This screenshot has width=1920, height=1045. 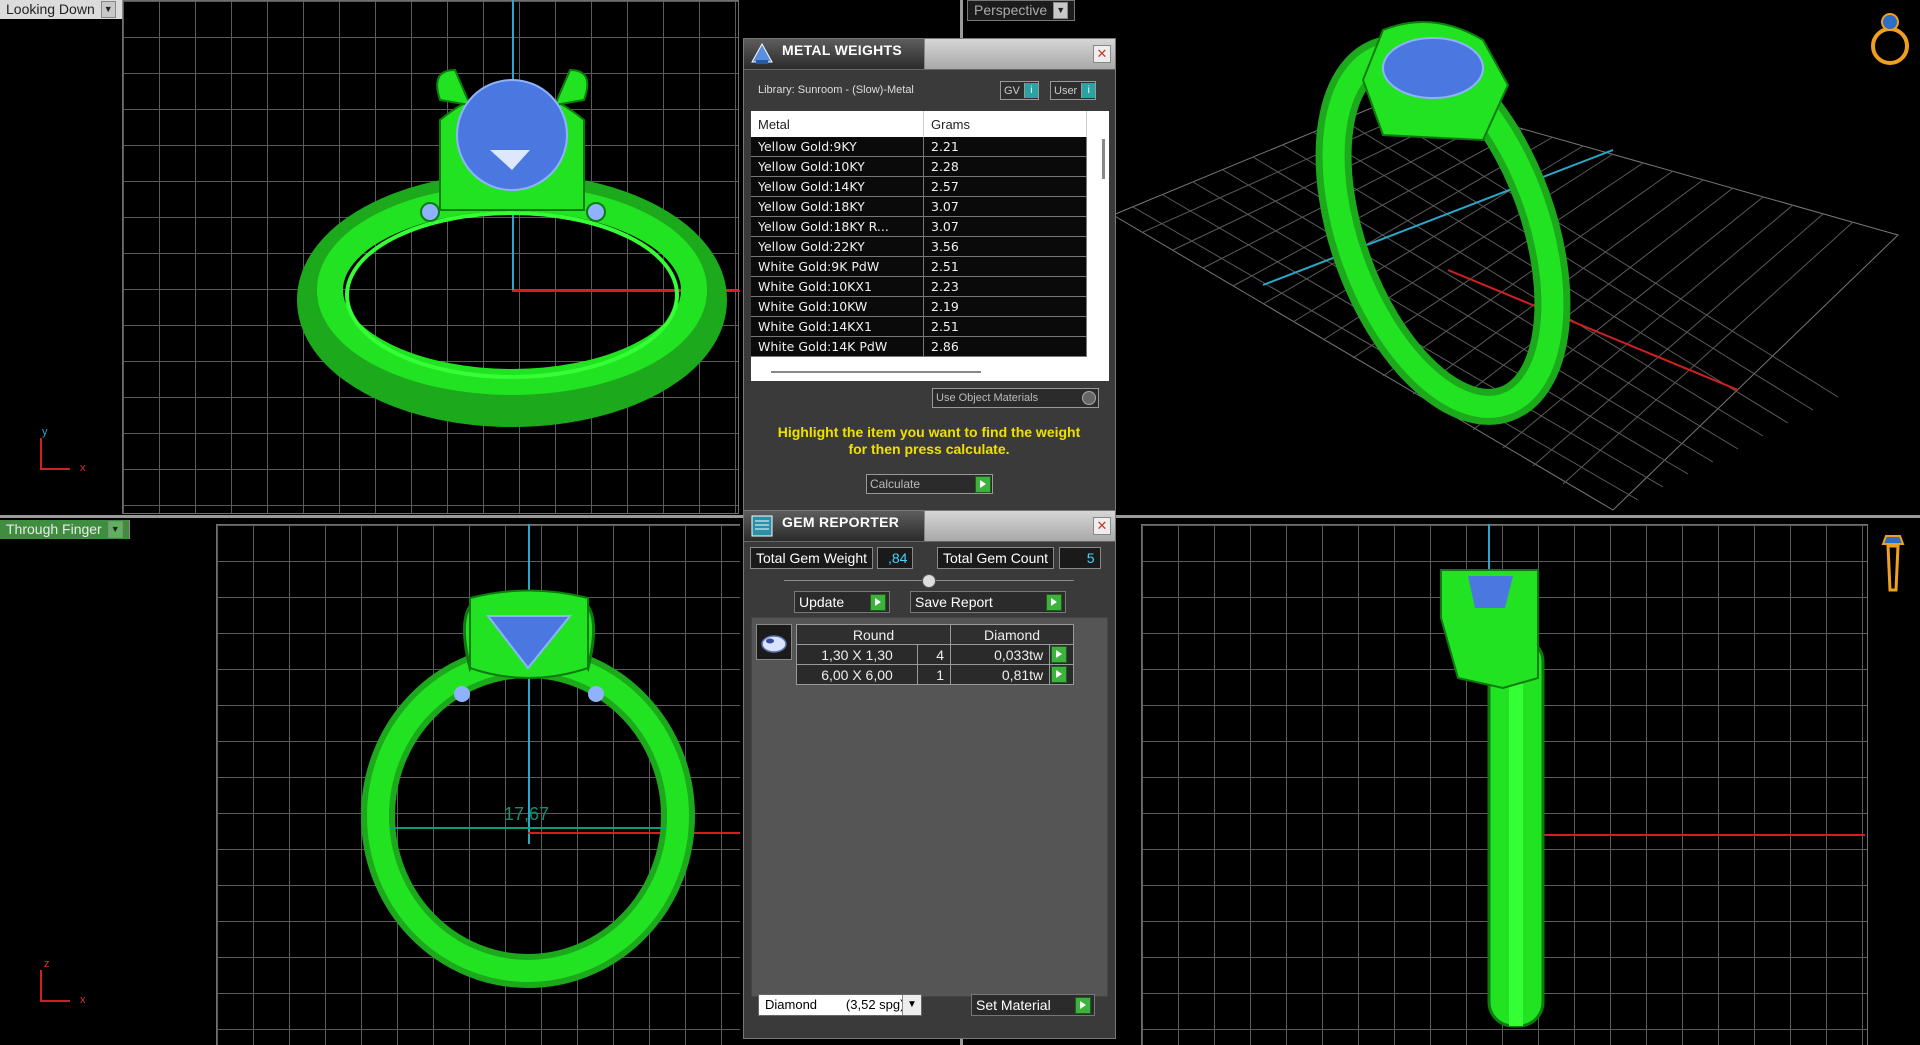 I want to click on axis-indicator: y x, so click(x=62, y=450).